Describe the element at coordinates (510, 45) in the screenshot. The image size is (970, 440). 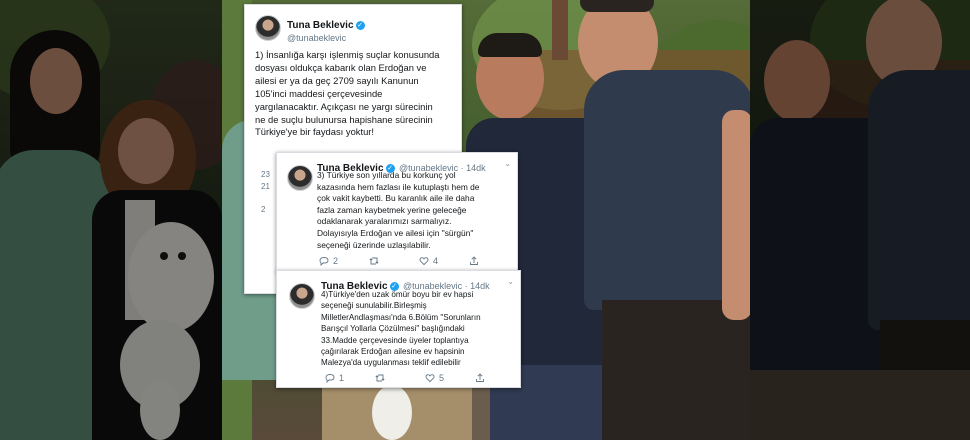
I see `man-left-hair` at that location.